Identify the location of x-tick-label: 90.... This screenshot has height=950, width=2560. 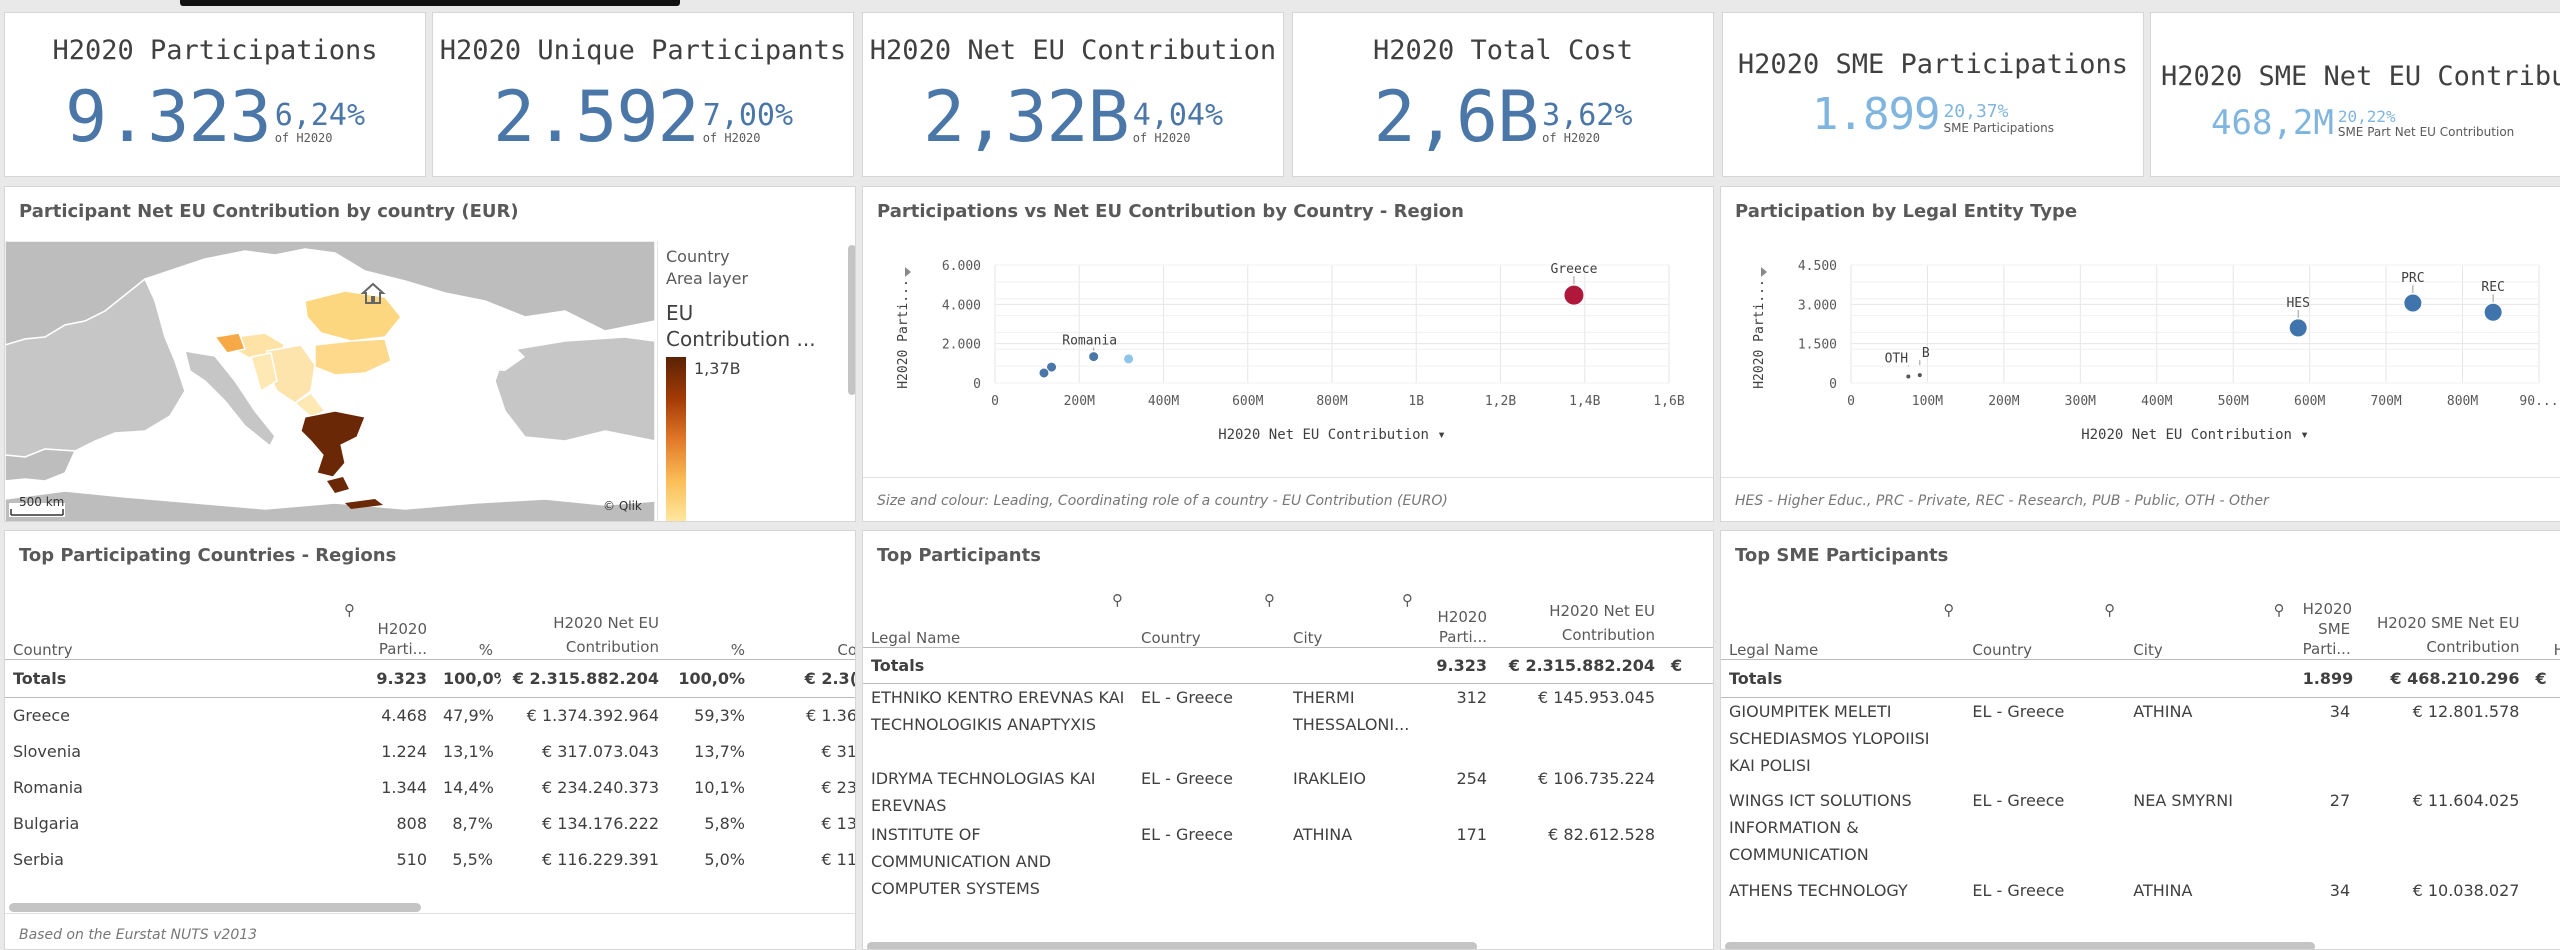
(2538, 401).